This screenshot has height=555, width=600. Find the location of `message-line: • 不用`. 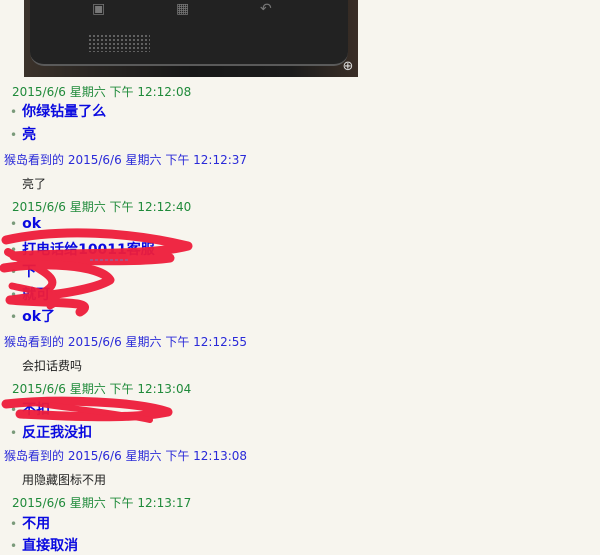

message-line: • 不用 is located at coordinates (30, 524).